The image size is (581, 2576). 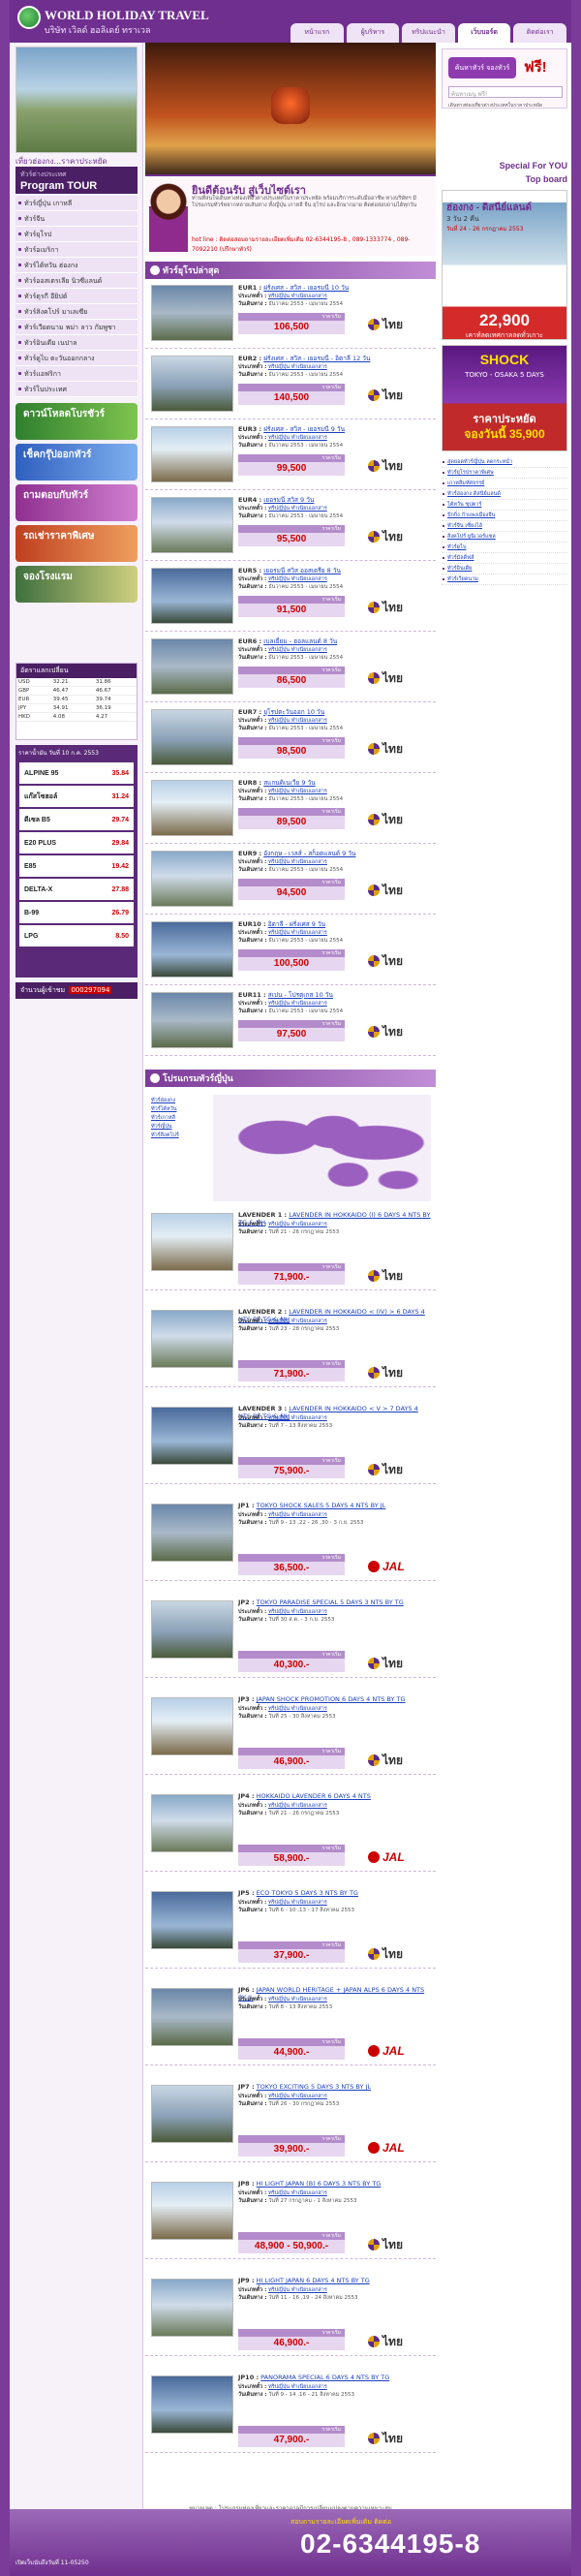 I want to click on tour-title-link: เยอรมนี สวิส 9 วัน, so click(x=289, y=500).